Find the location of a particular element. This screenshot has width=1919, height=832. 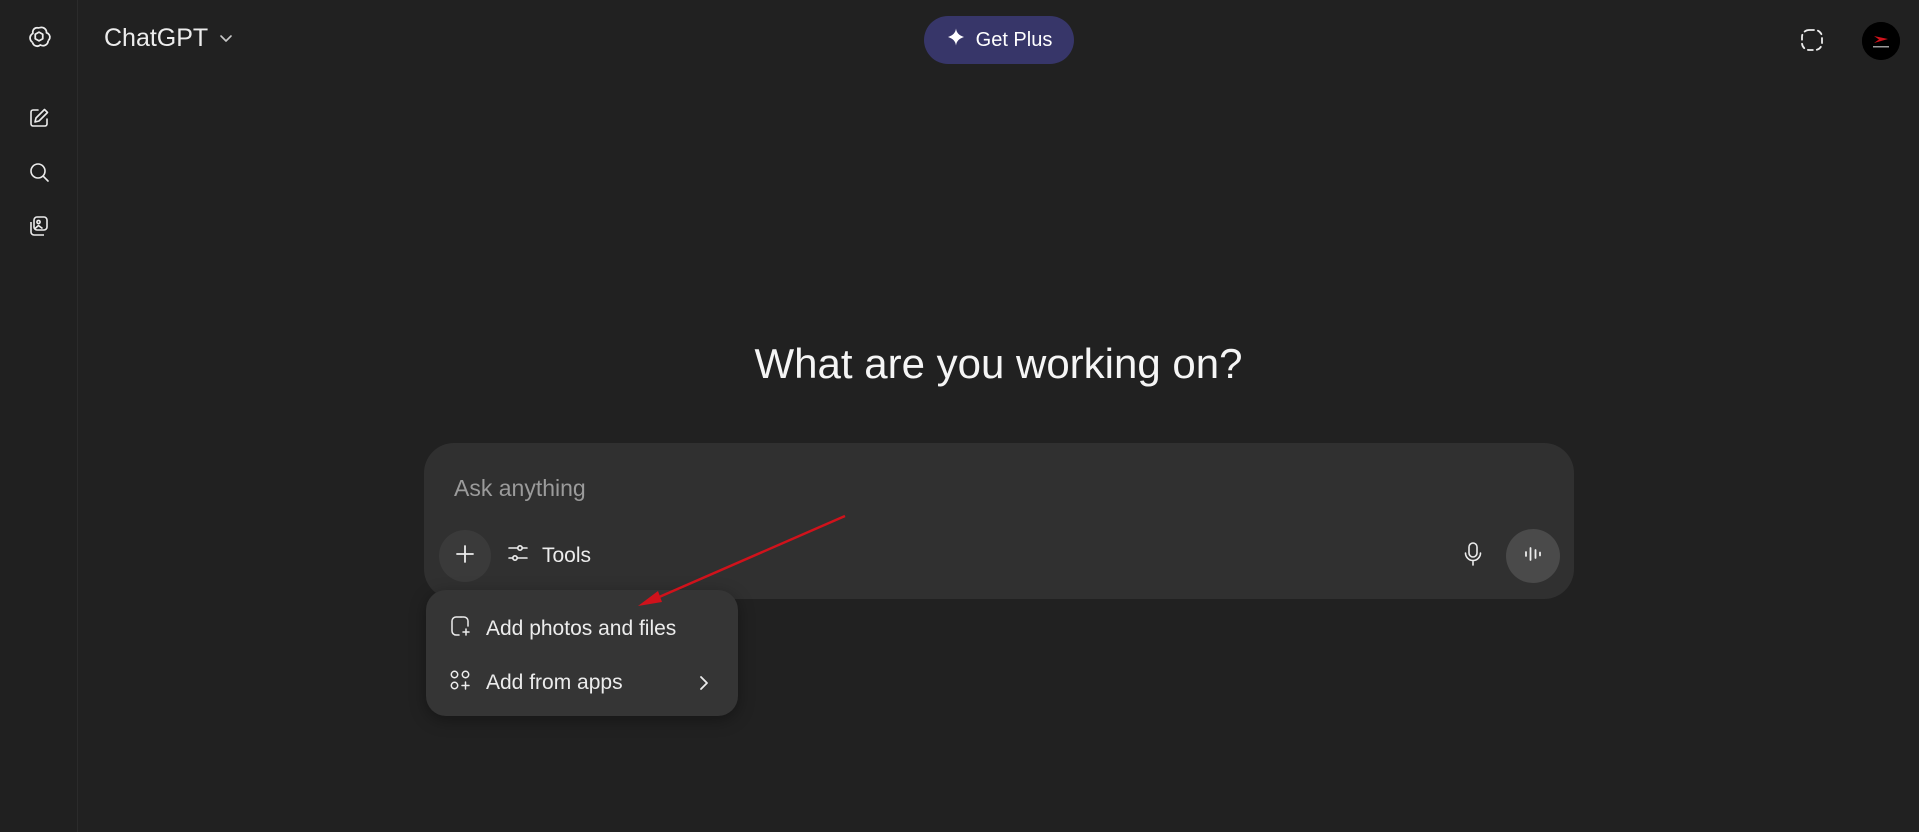

prompt-input is located at coordinates (994, 488).